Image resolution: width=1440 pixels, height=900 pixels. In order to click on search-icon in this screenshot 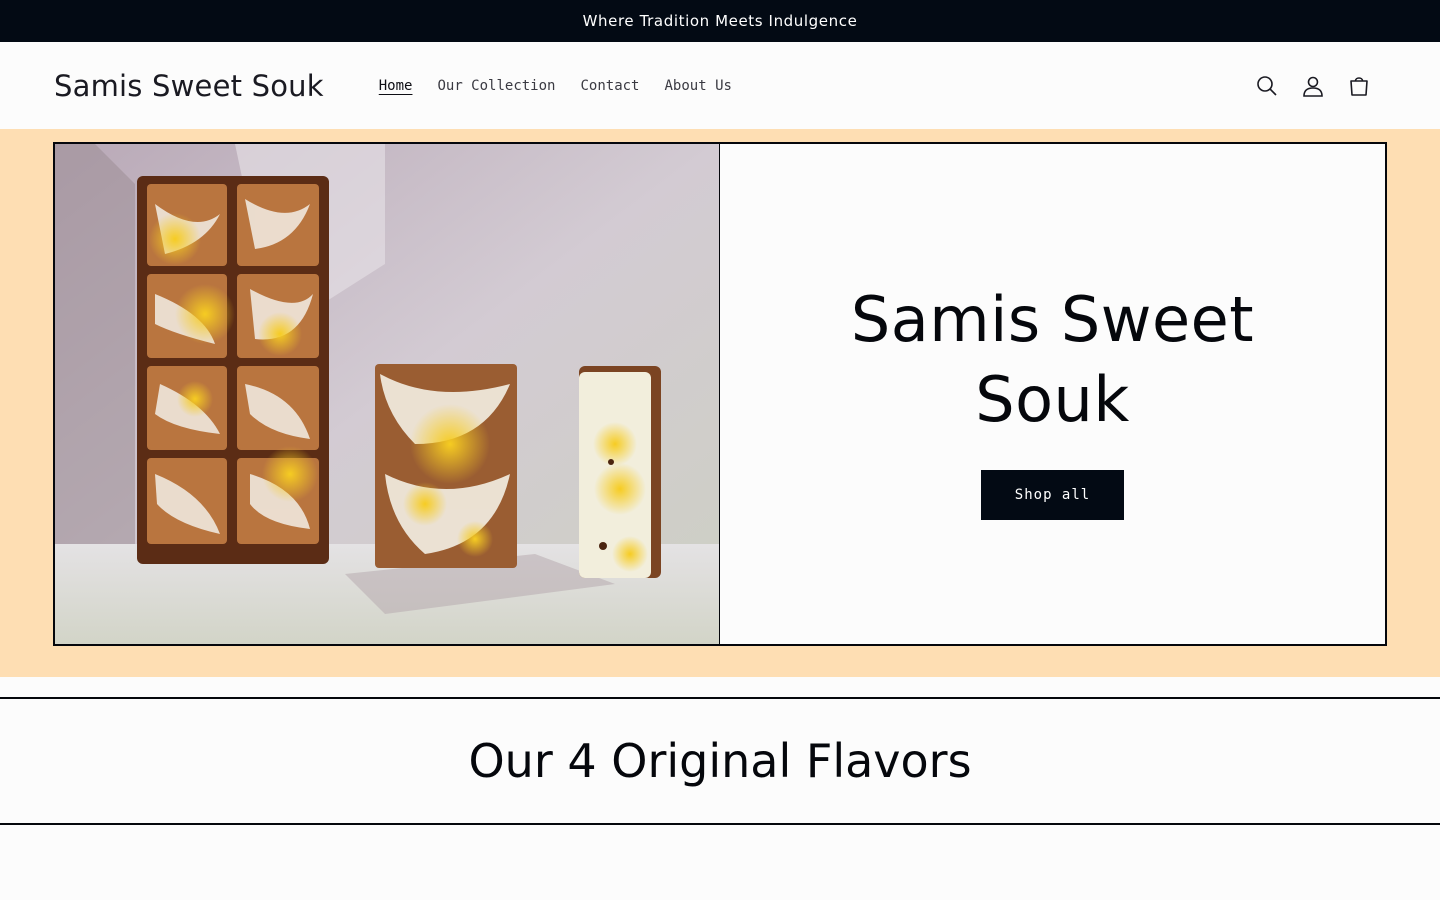, I will do `click(1267, 85)`.